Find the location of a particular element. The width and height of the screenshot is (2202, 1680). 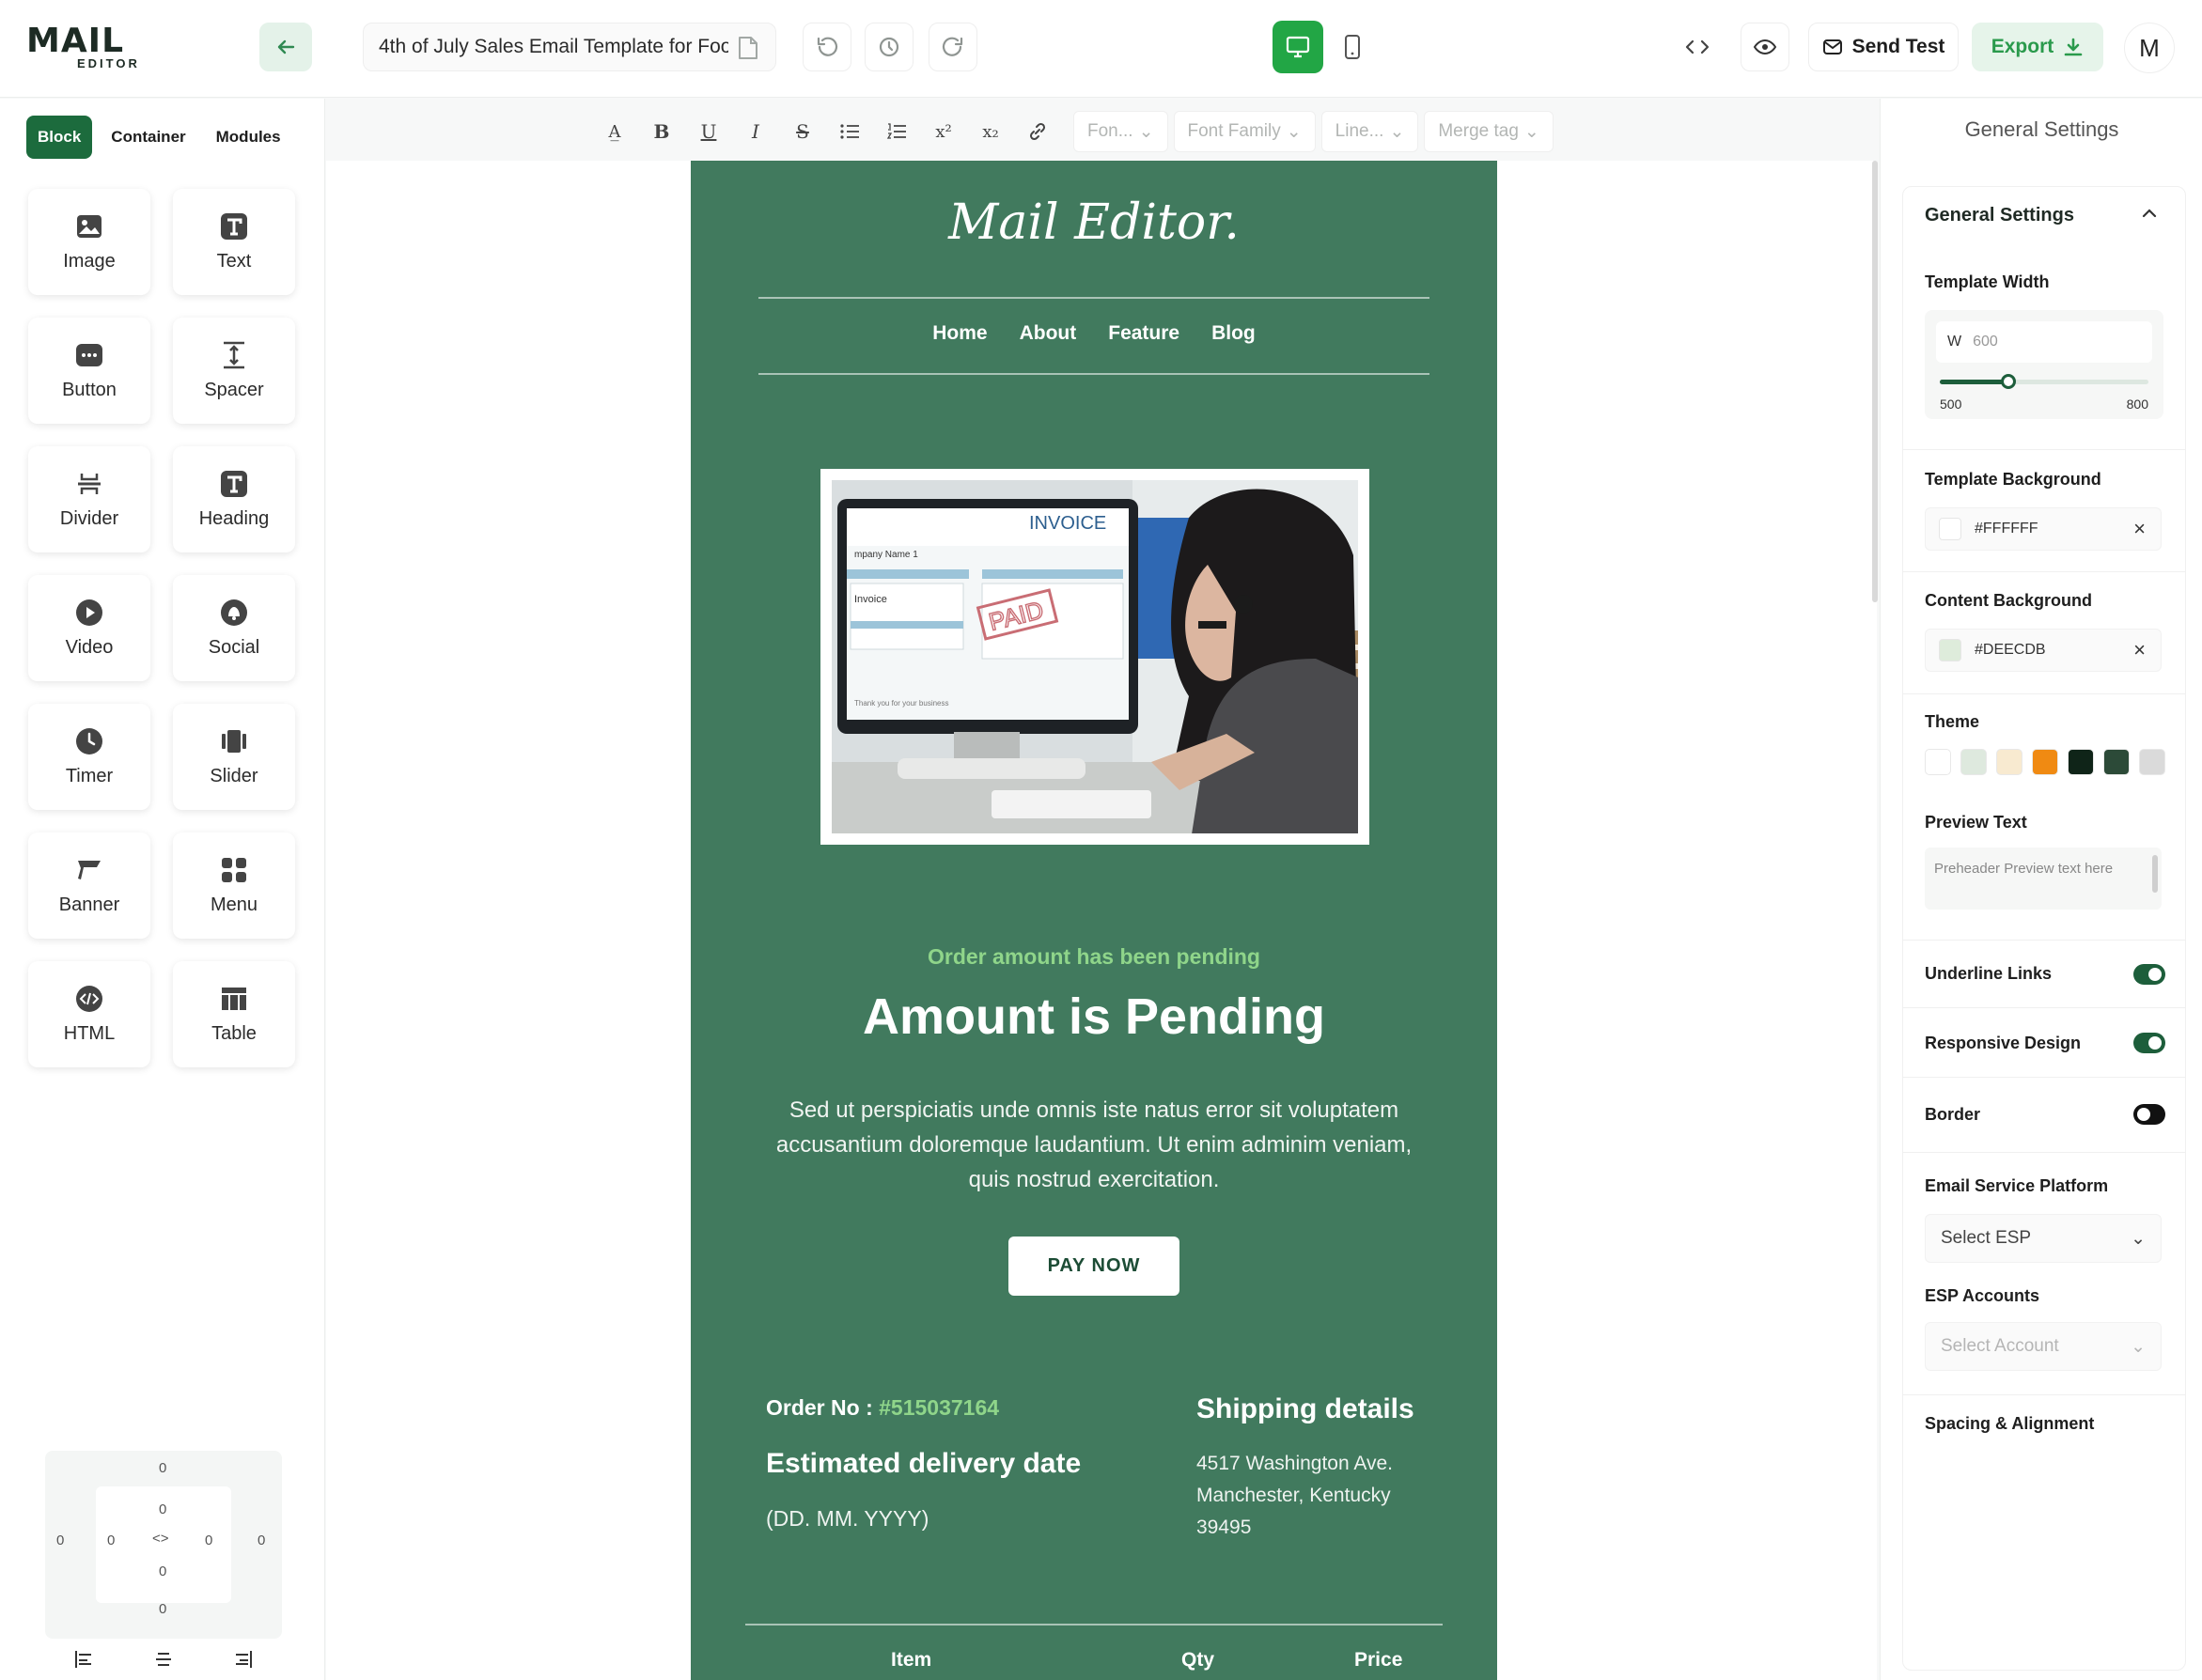

email-brand: Mail Editor. is located at coordinates (1094, 222).